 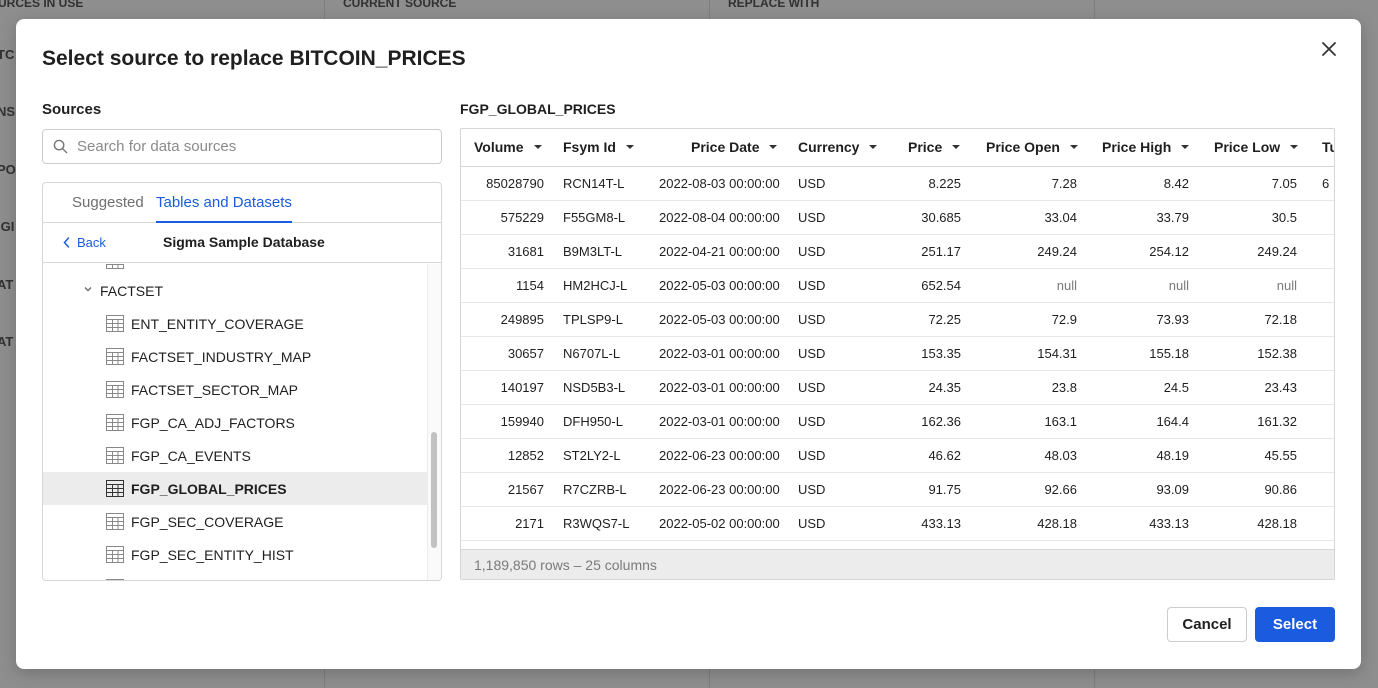 I want to click on close-icon, so click(x=1329, y=49).